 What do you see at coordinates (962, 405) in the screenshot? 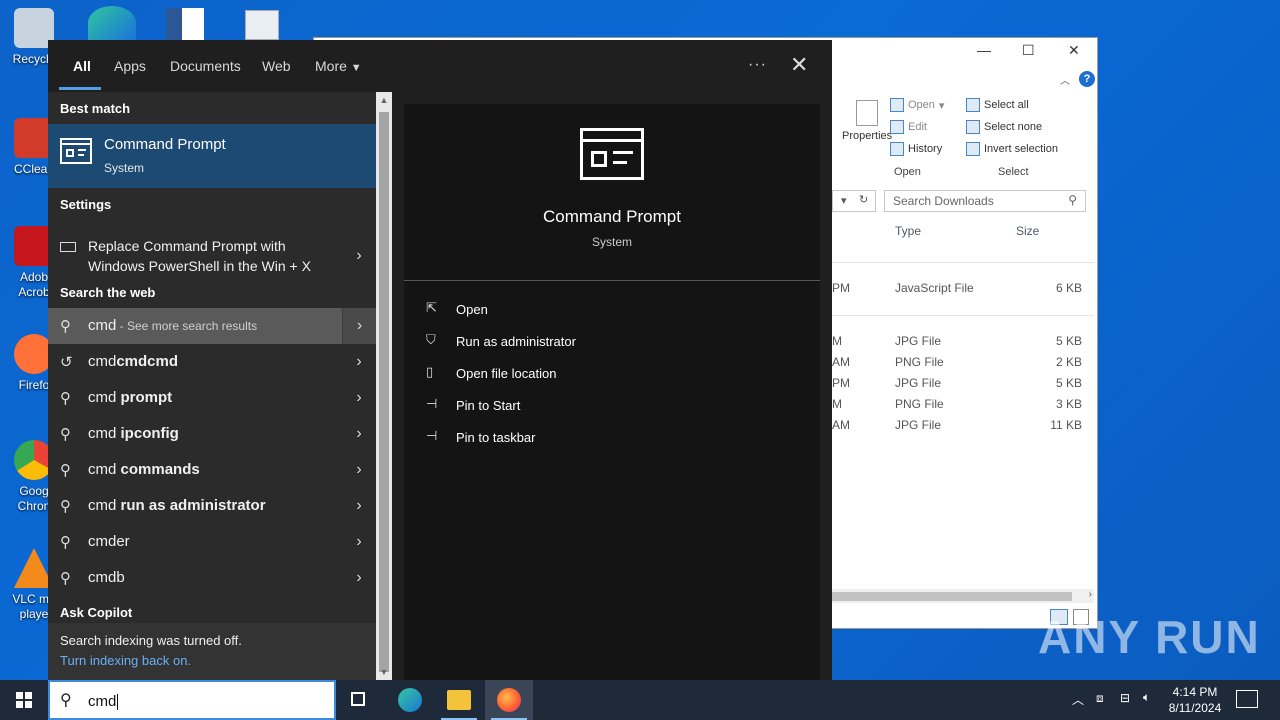
I see `file-row: M PNG File 3 KB` at bounding box center [962, 405].